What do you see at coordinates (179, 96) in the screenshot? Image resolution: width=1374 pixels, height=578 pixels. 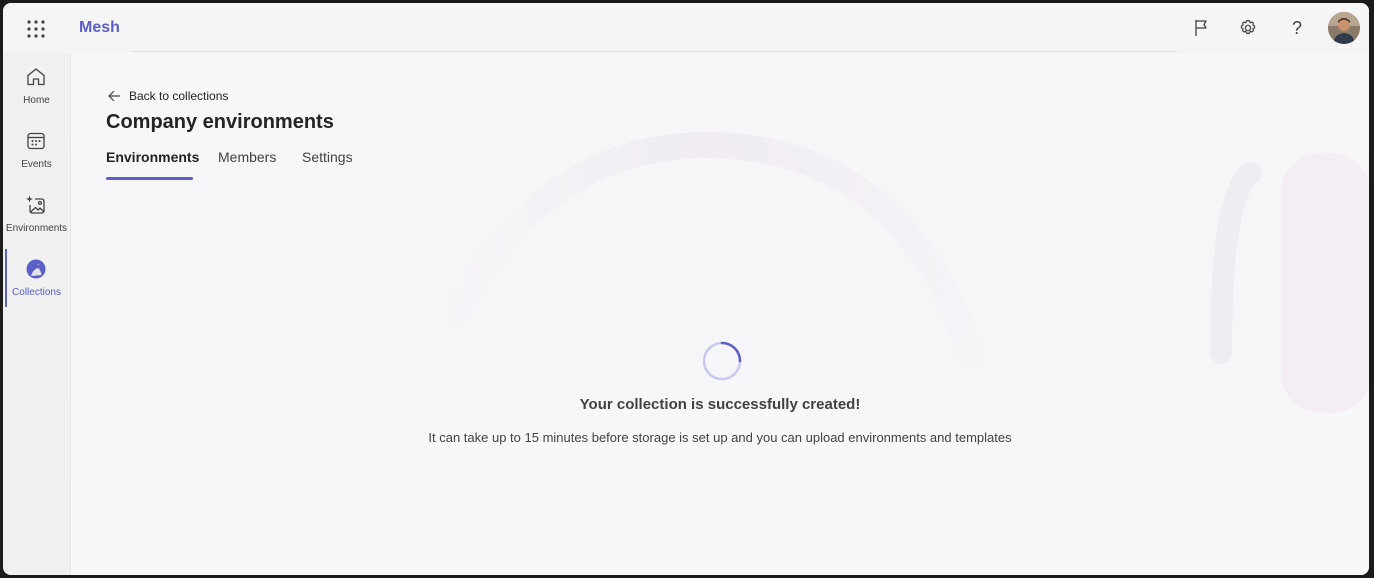 I see `back-link-label: Back to collections` at bounding box center [179, 96].